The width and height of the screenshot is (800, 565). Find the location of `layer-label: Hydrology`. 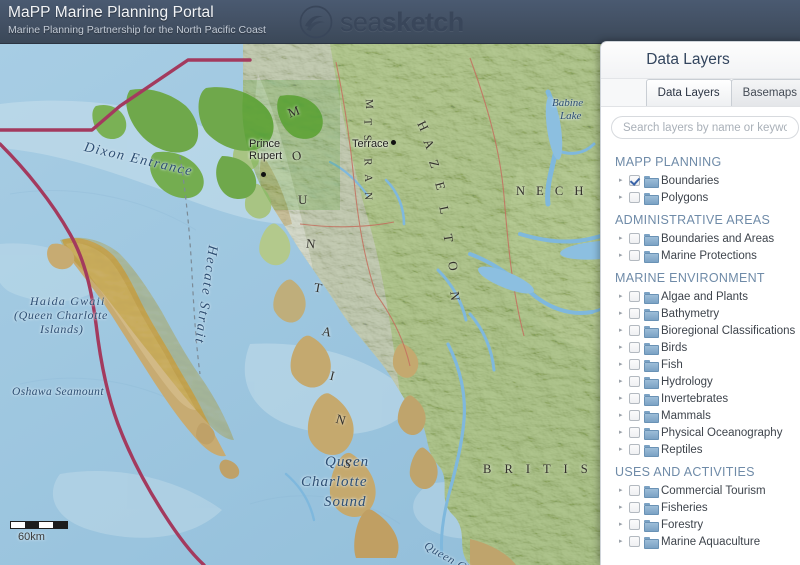

layer-label: Hydrology is located at coordinates (687, 381).